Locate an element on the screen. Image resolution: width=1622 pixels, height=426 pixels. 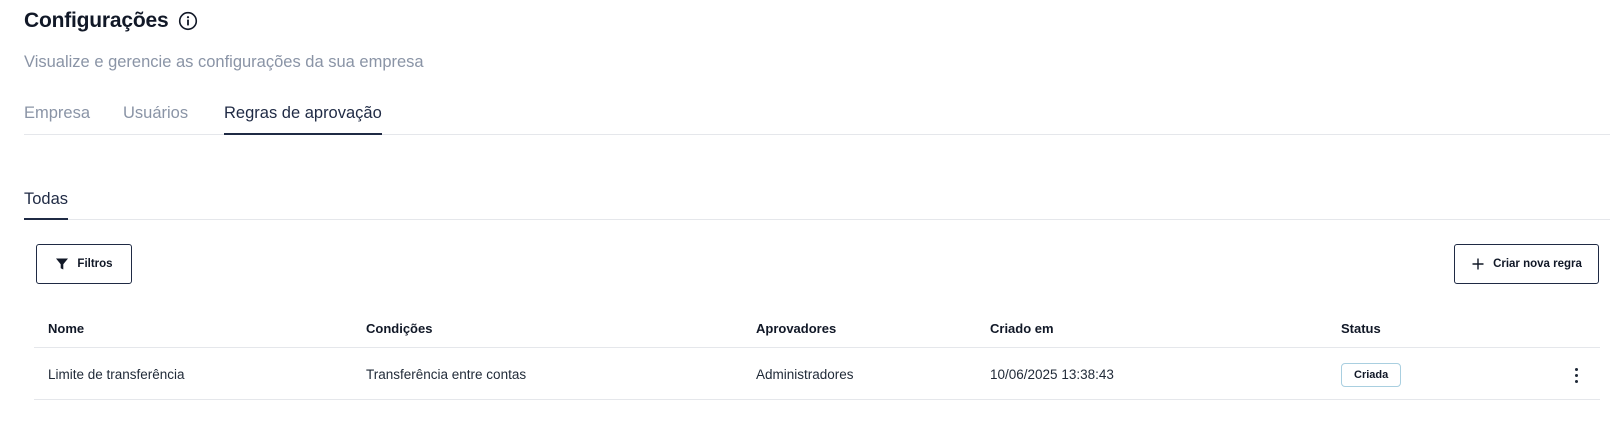
column-header-nome: Nome is located at coordinates (66, 328).